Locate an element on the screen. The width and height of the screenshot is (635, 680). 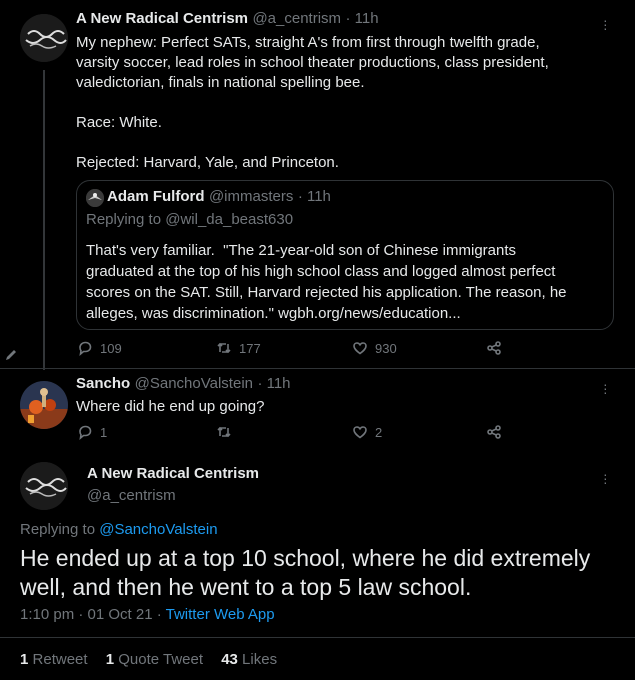
reply-count: 109 is located at coordinates (111, 348).